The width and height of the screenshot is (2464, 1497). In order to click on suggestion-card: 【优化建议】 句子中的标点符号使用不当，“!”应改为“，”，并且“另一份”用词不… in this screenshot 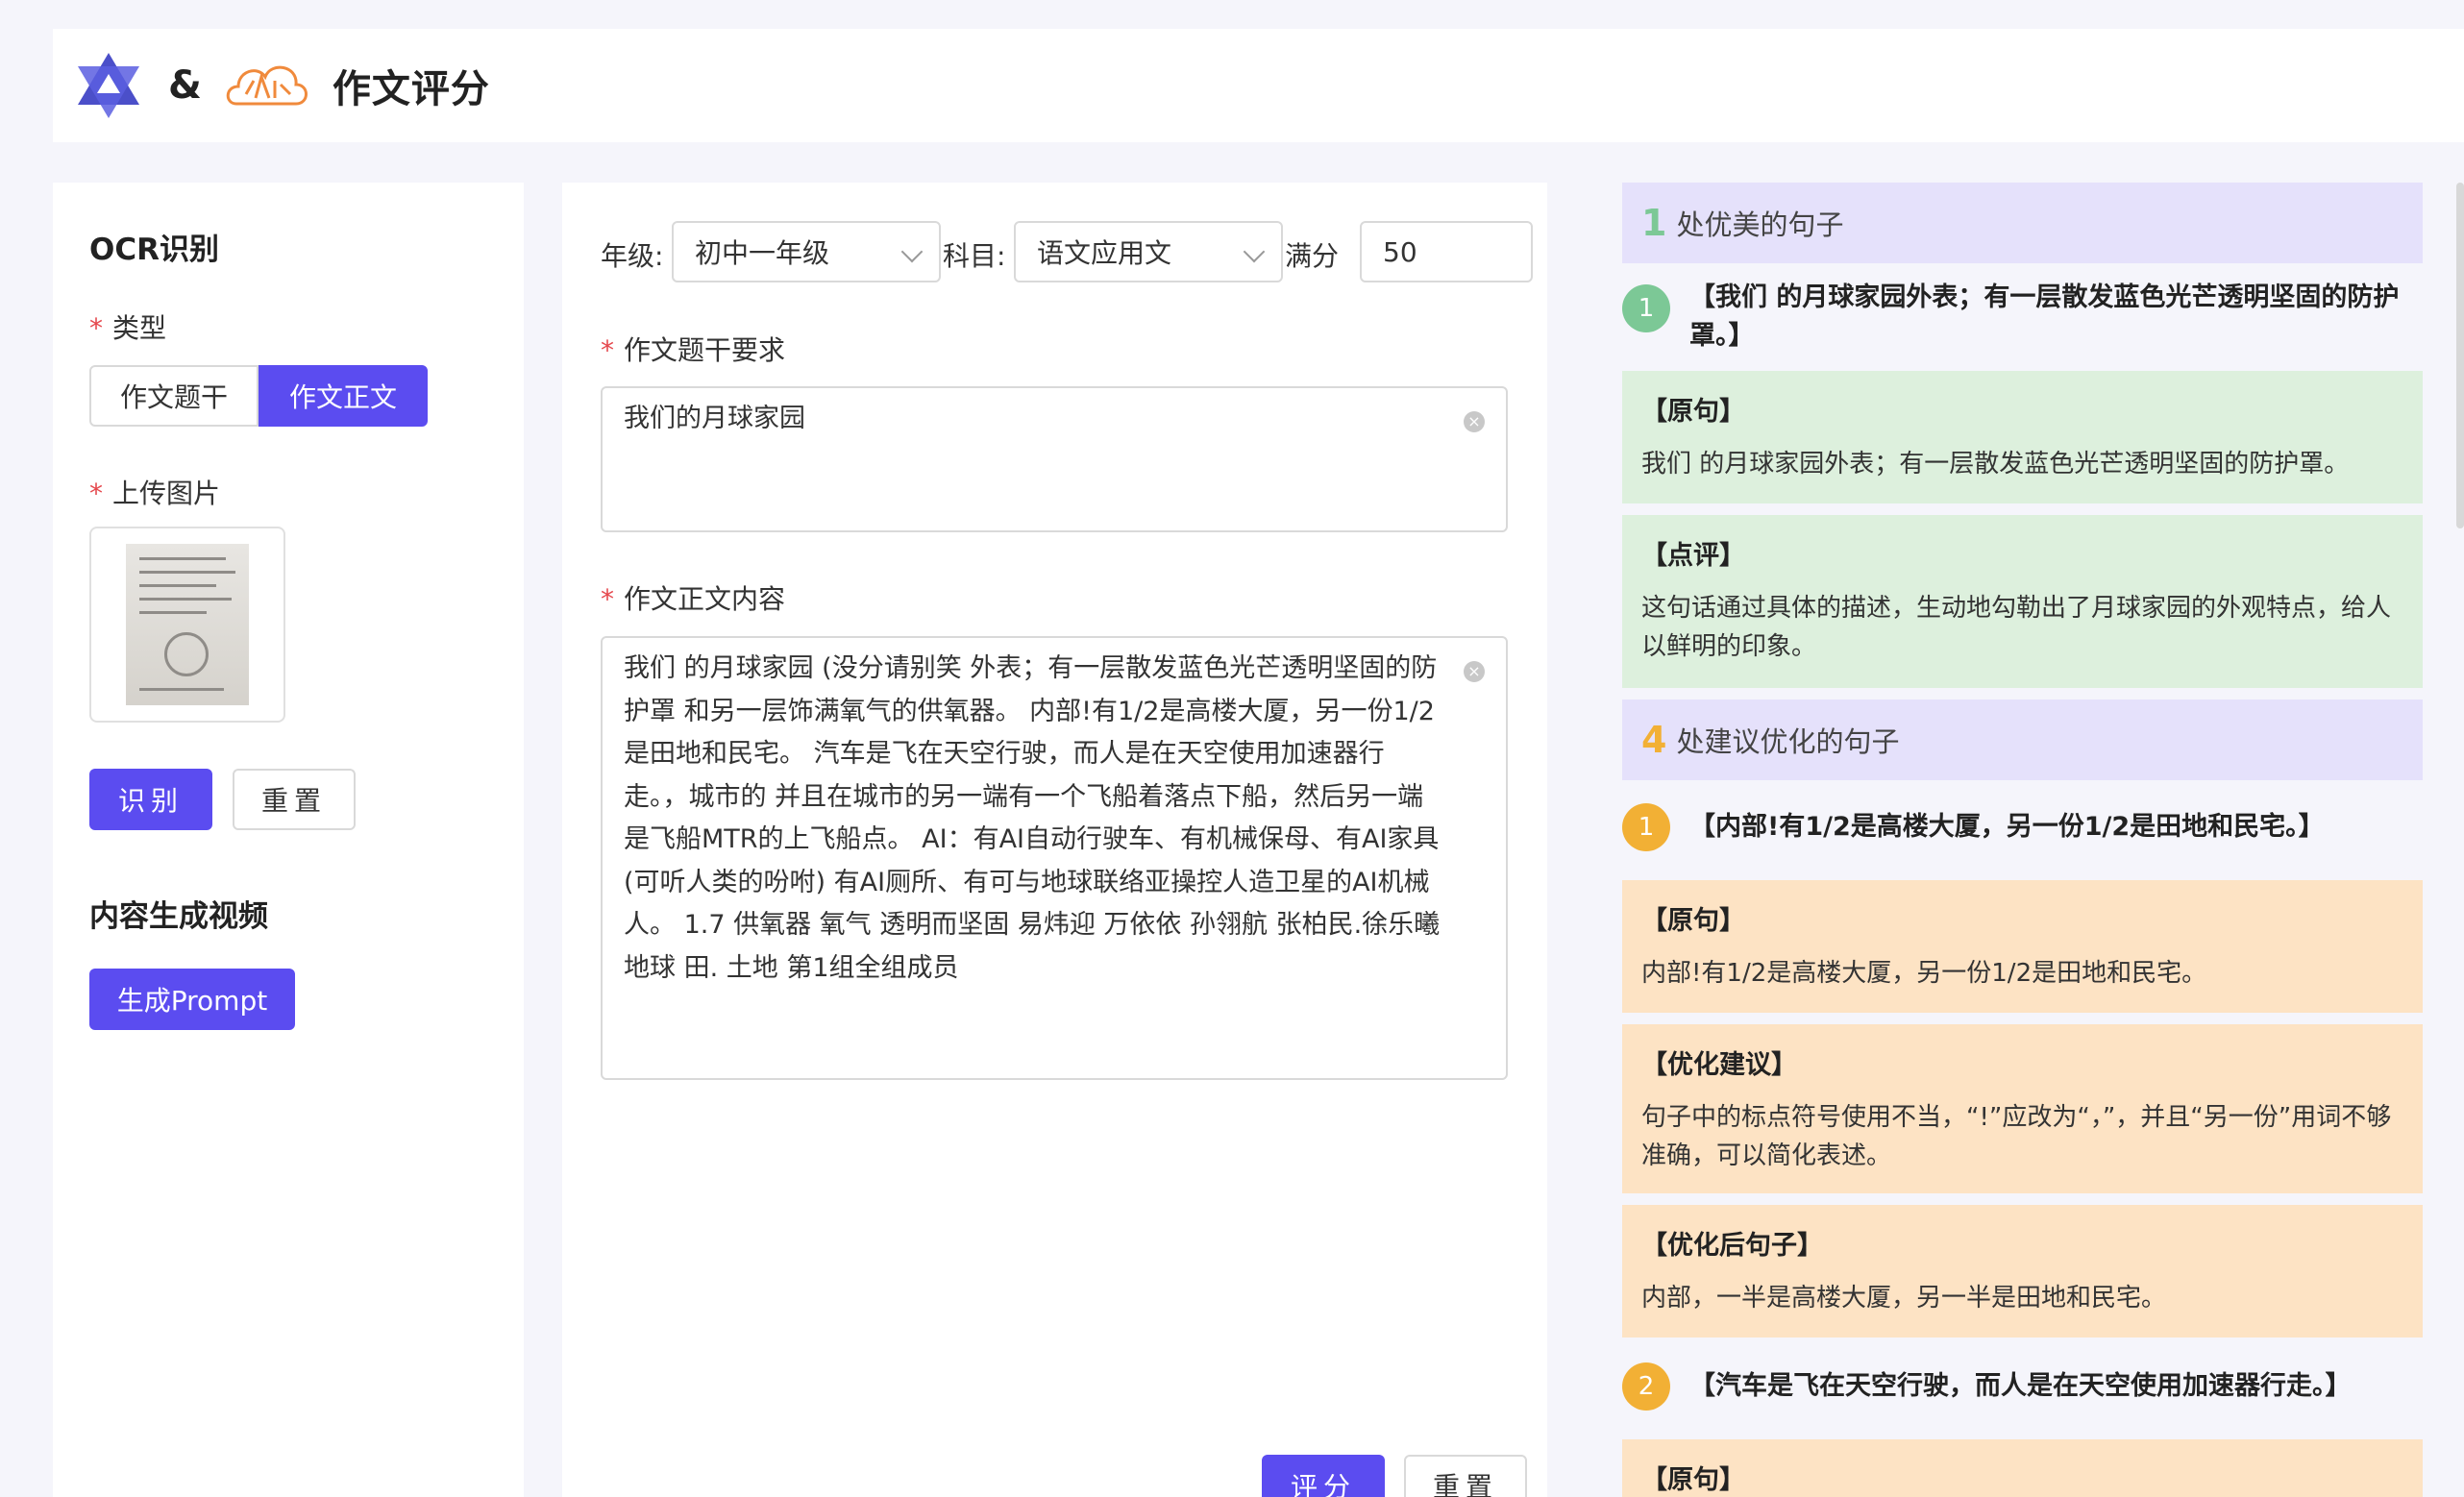, I will do `click(2022, 1108)`.